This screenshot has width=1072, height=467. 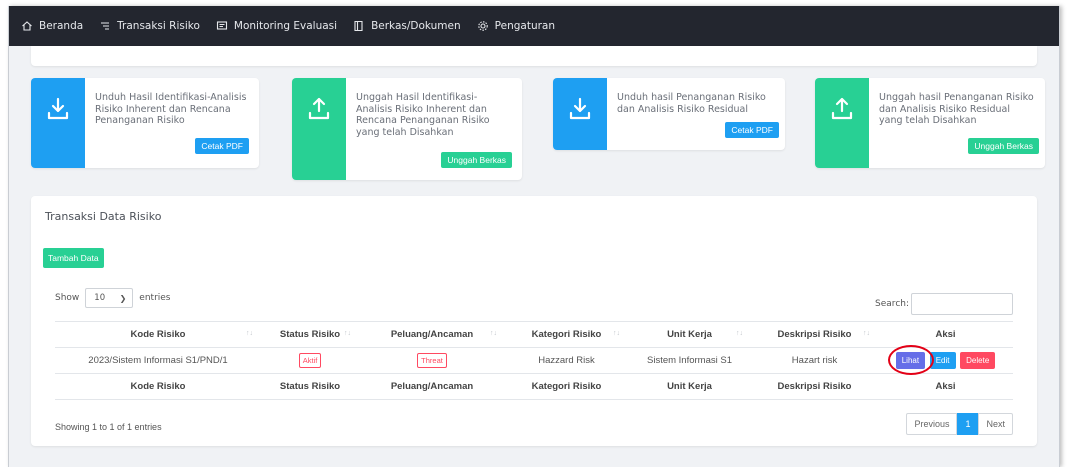 I want to click on nav-label: Transaksi Risiko, so click(x=158, y=26).